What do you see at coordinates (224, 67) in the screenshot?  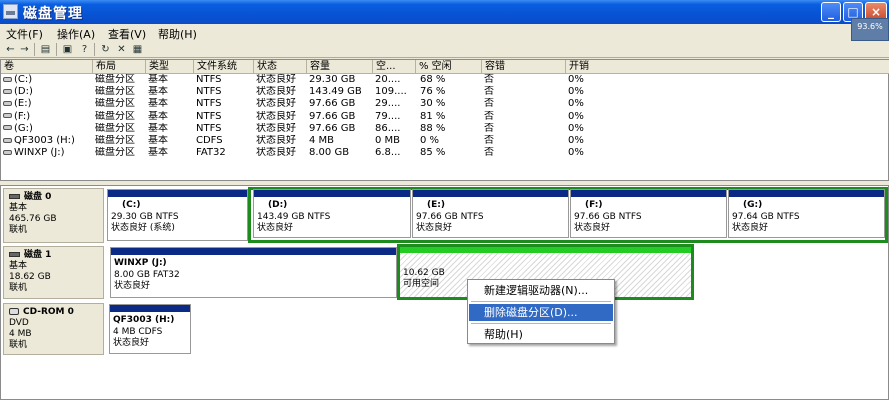 I see `col-header-filesystem: 文件系统` at bounding box center [224, 67].